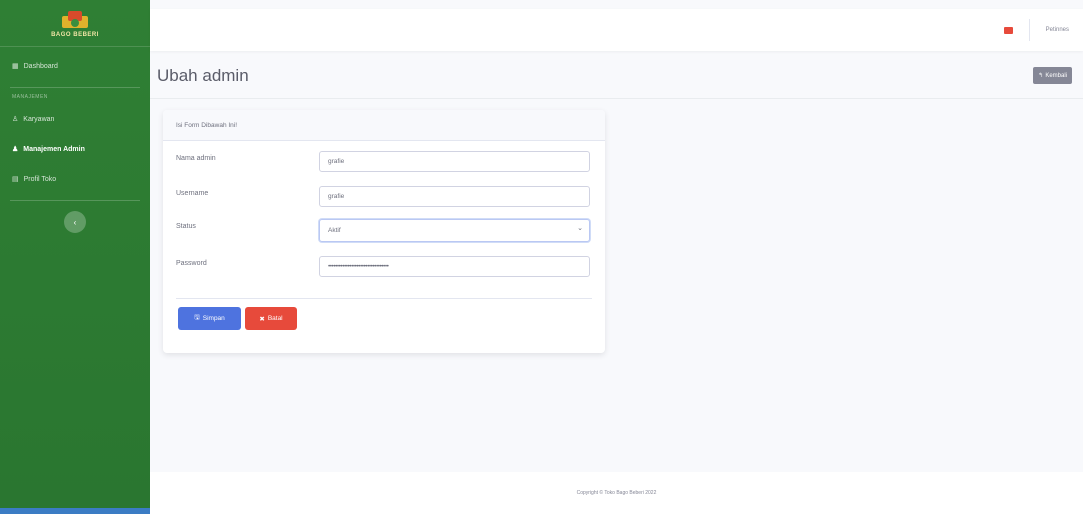 The height and width of the screenshot is (514, 1083). What do you see at coordinates (384, 298) in the screenshot?
I see `form-divider` at bounding box center [384, 298].